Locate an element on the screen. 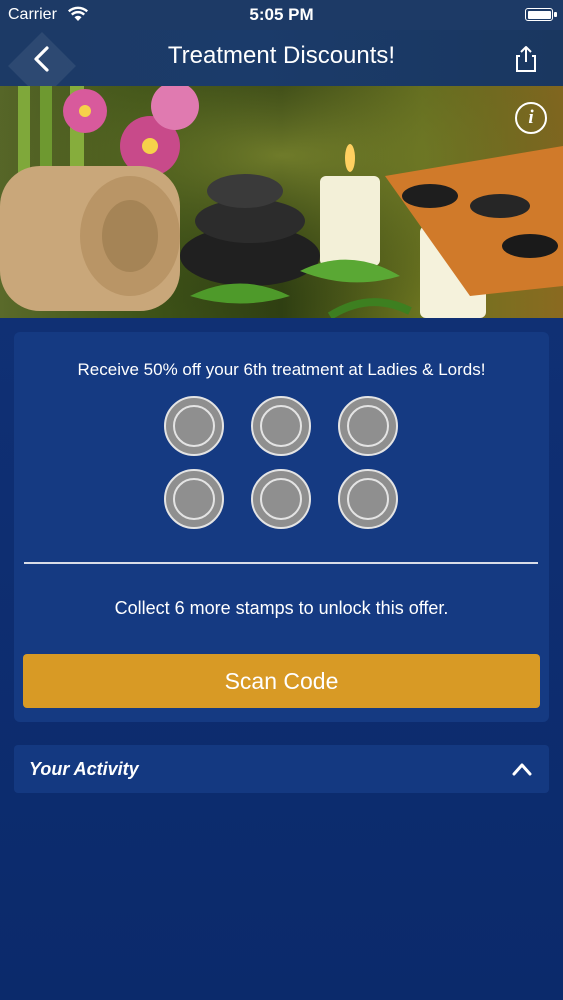  status-time: 5:05 PM is located at coordinates (281, 14).